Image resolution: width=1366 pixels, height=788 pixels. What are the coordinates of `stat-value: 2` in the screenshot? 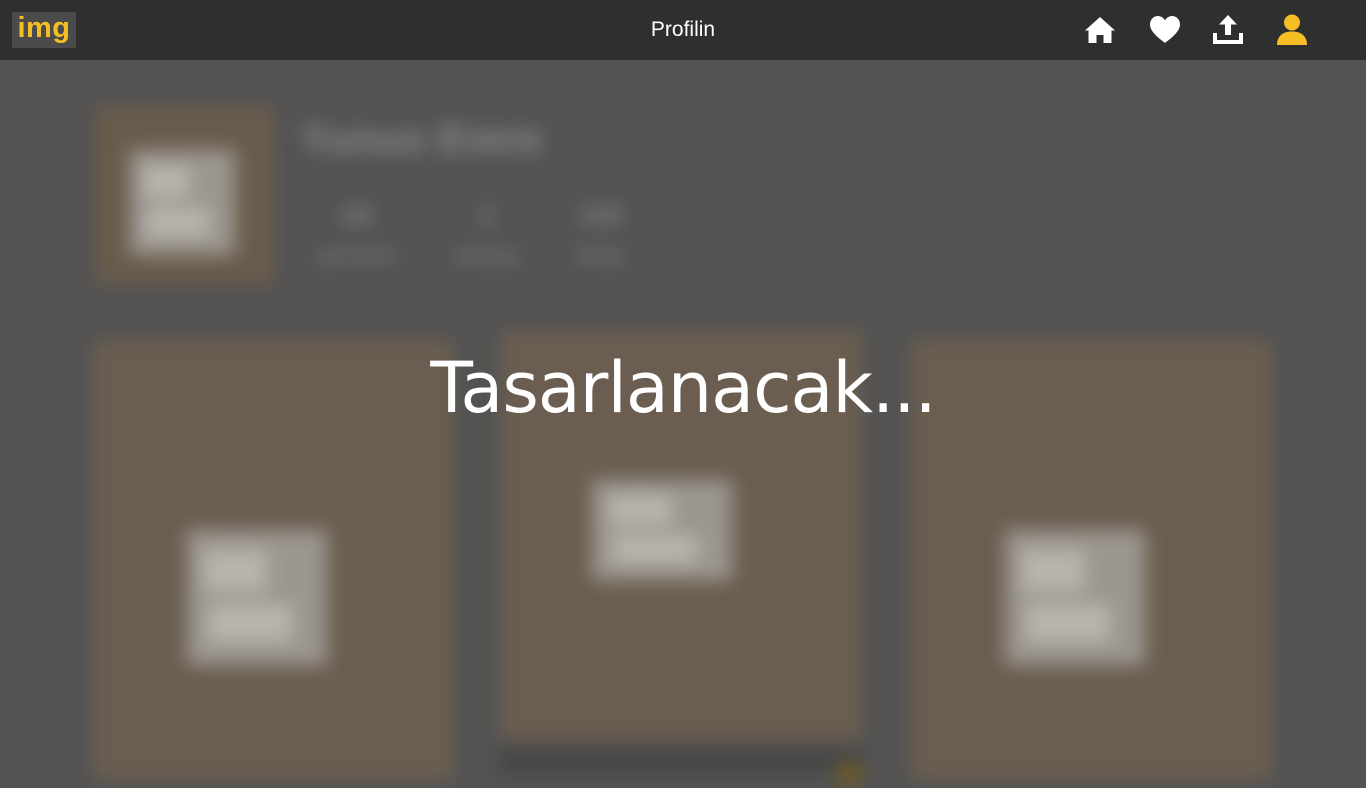 It's located at (487, 215).